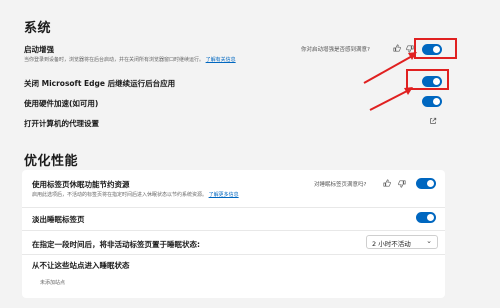 This screenshot has width=500, height=308. What do you see at coordinates (81, 265) in the screenshot?
I see `never-sleep-label: 从不让这些站点进入睡眠状态` at bounding box center [81, 265].